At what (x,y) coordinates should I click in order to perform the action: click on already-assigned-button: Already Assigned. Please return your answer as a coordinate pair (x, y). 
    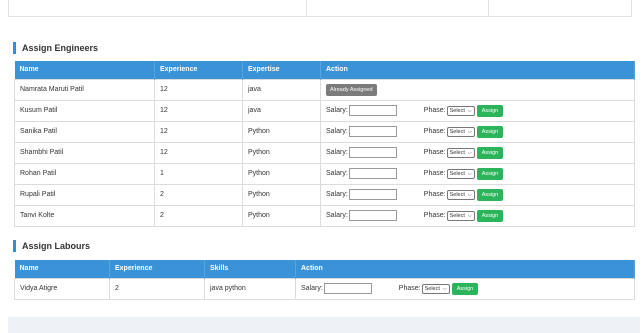
    Looking at the image, I should click on (351, 89).